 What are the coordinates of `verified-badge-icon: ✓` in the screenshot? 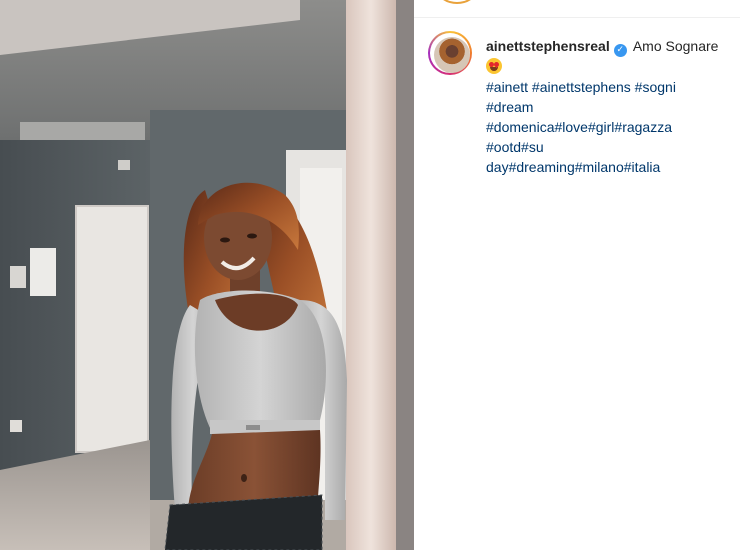 It's located at (620, 50).